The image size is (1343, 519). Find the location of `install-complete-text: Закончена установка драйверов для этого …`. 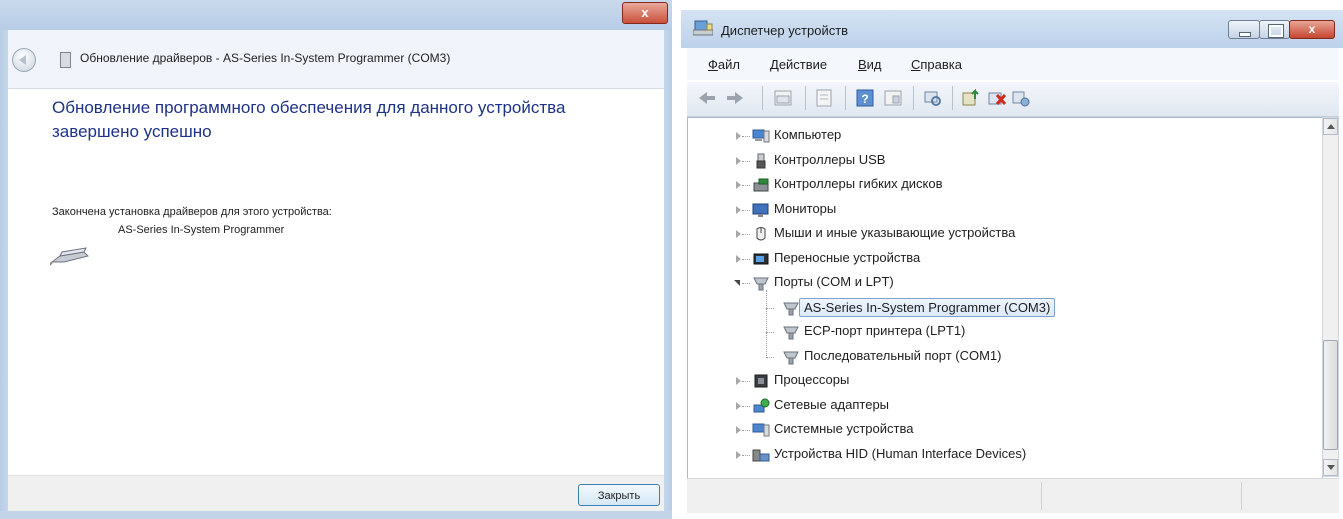

install-complete-text: Закончена установка драйверов для этого … is located at coordinates (192, 212).